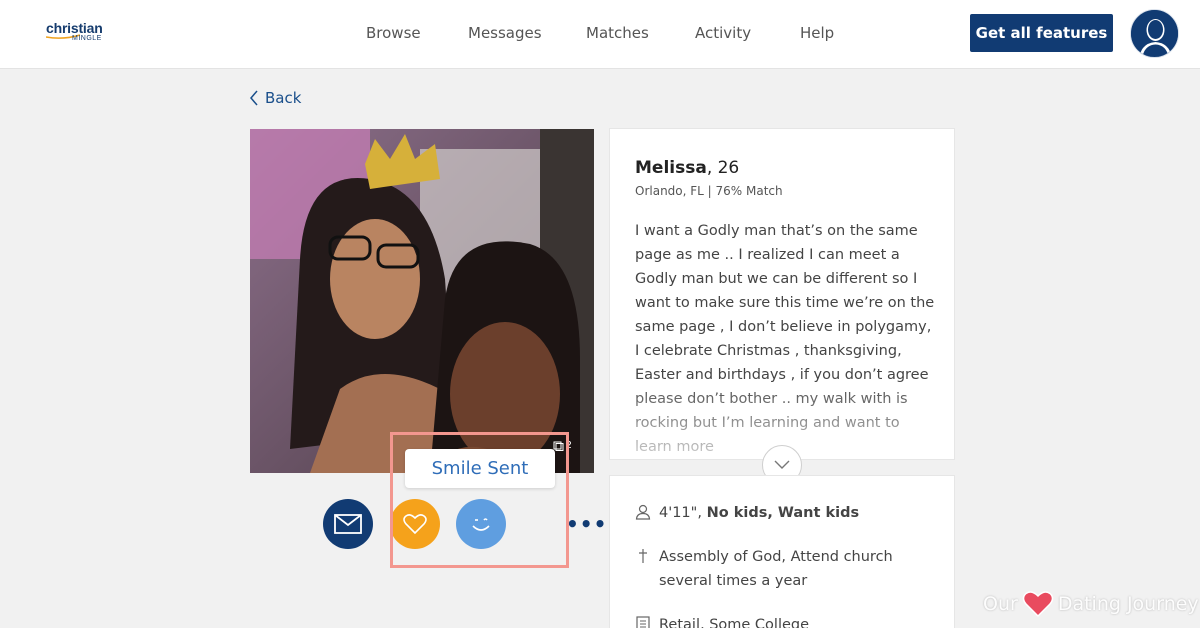  I want to click on photo-count: 2, so click(562, 445).